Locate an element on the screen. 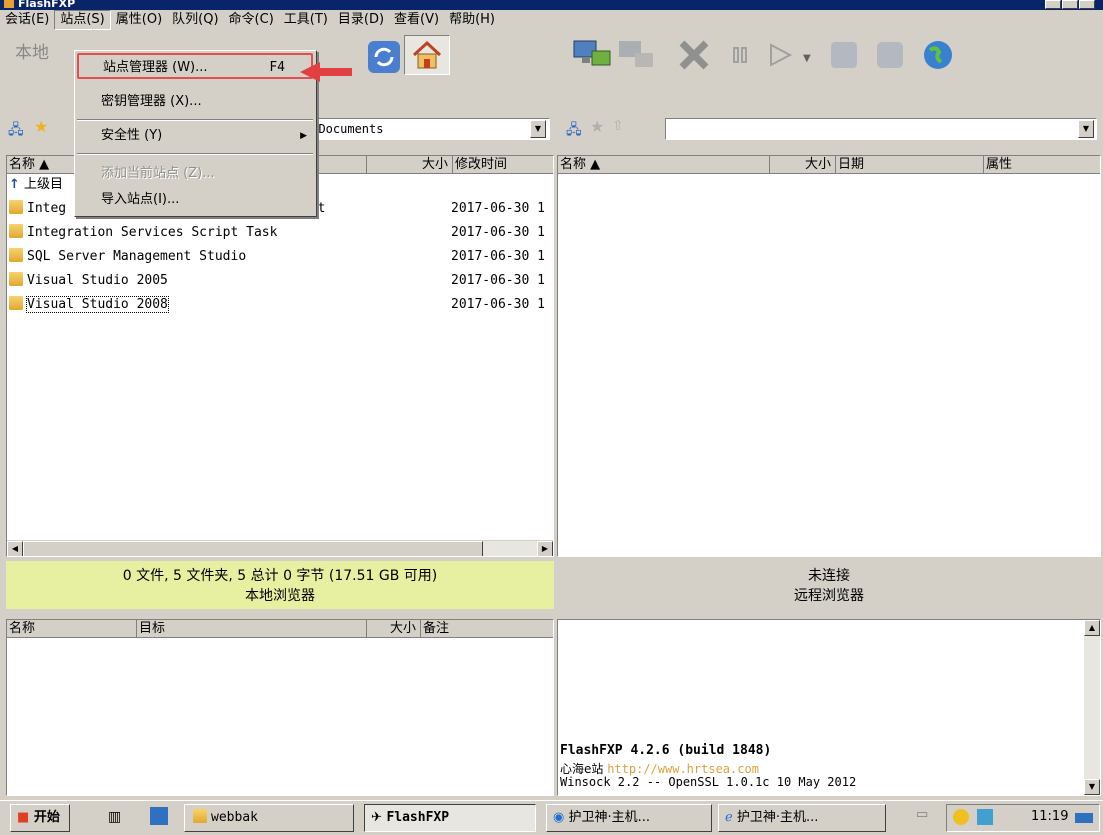 This screenshot has width=1103, height=835. remote-col-name: 名称 ▲ is located at coordinates (664, 165).